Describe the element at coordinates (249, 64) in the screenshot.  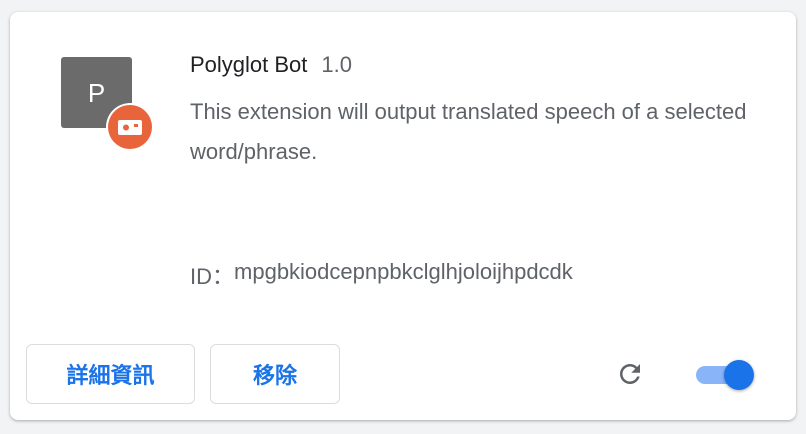
I see `extension-name: Polyglot Bot` at that location.